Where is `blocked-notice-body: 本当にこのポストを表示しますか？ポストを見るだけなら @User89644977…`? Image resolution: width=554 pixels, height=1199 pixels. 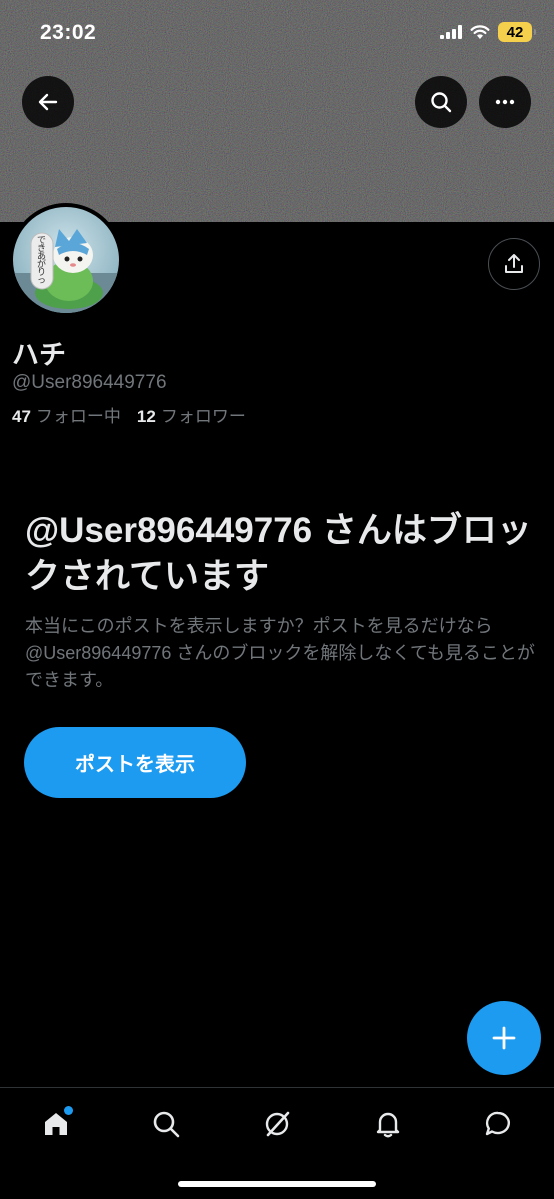 blocked-notice-body: 本当にこのポストを表示しますか？ポストを見るだけなら @User89644977… is located at coordinates (280, 653).